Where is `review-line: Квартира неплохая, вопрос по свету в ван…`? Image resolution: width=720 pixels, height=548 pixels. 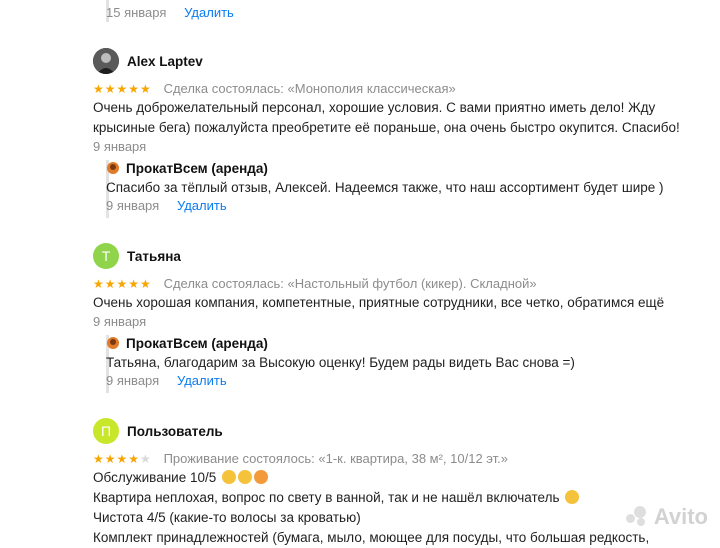
review-line: Квартира неплохая, вопрос по свету в ван… is located at coordinates (326, 497).